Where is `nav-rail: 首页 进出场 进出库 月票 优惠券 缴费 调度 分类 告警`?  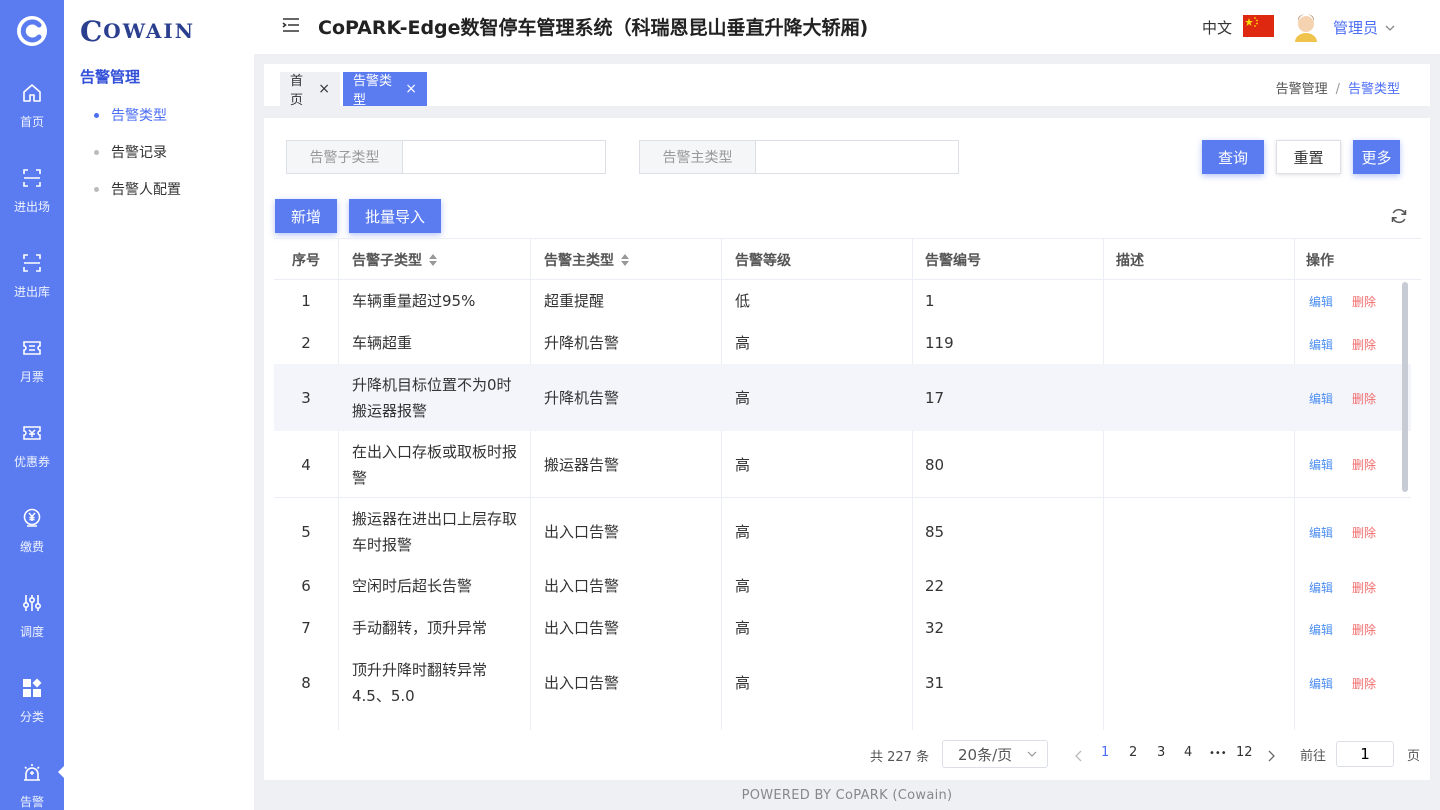 nav-rail: 首页 进出场 进出库 月票 优惠券 缴费 调度 分类 告警 is located at coordinates (32, 405).